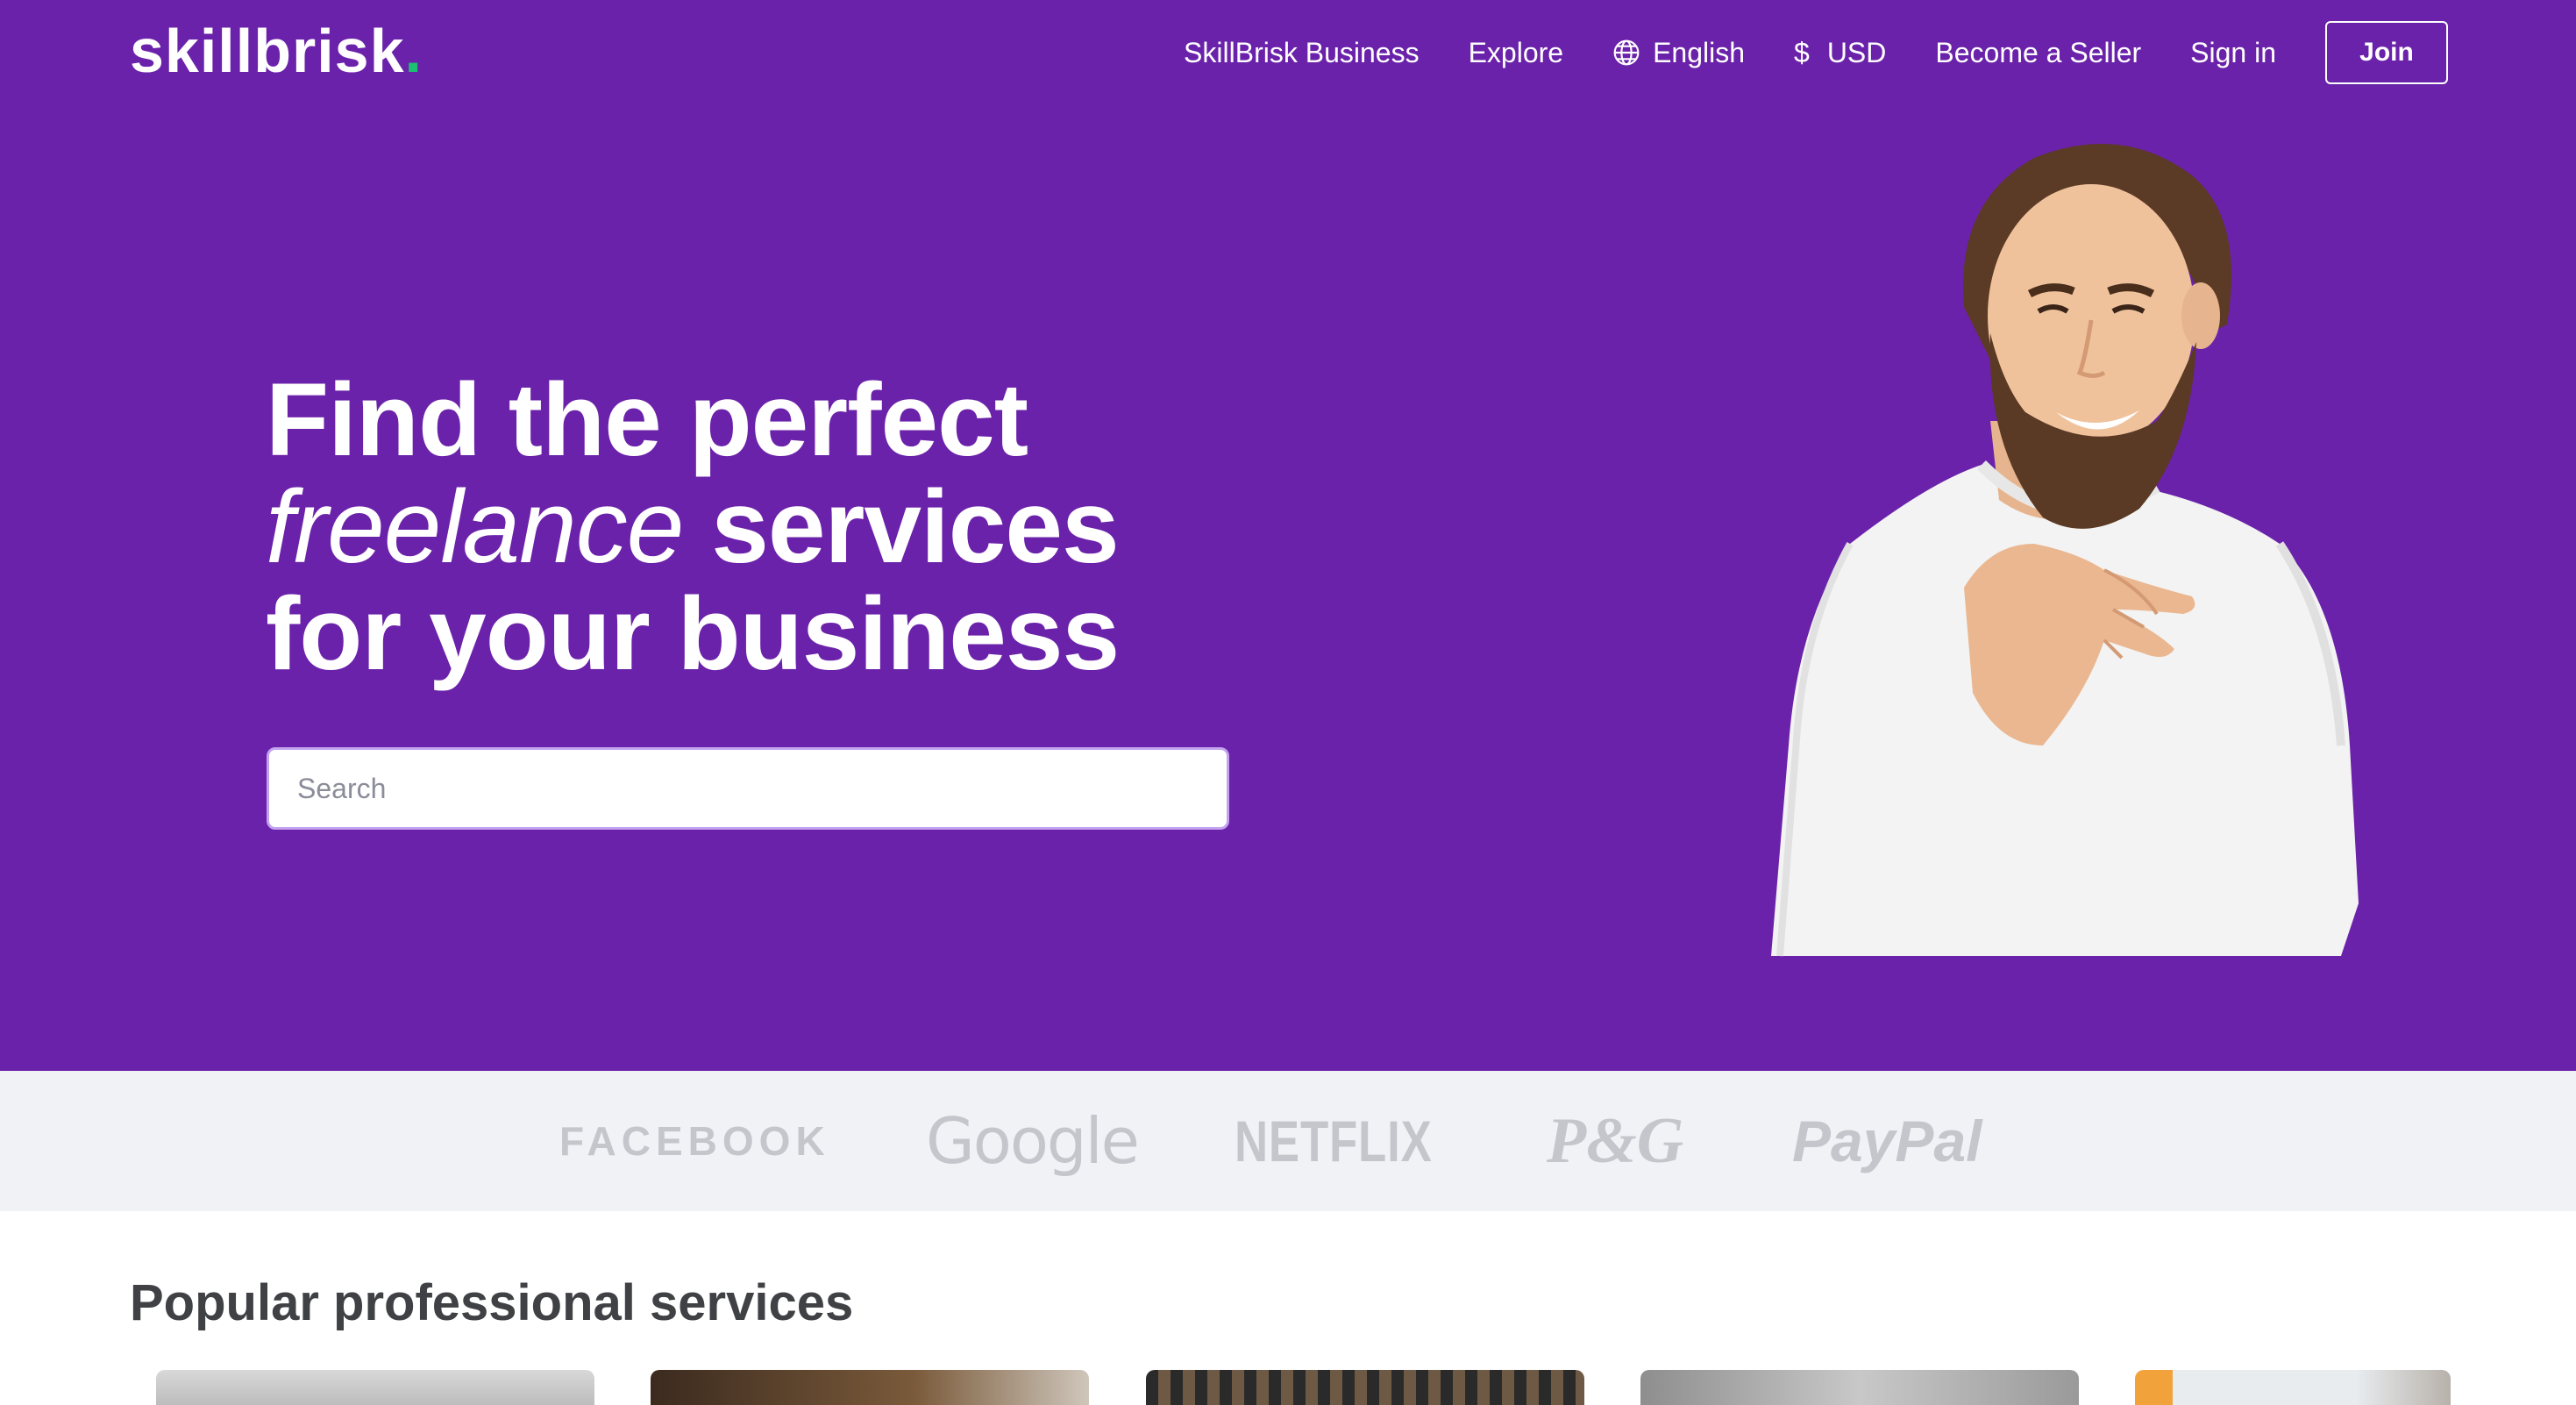 This screenshot has width=2576, height=1405. I want to click on become-seller-link: Become a Seller, so click(2038, 53).